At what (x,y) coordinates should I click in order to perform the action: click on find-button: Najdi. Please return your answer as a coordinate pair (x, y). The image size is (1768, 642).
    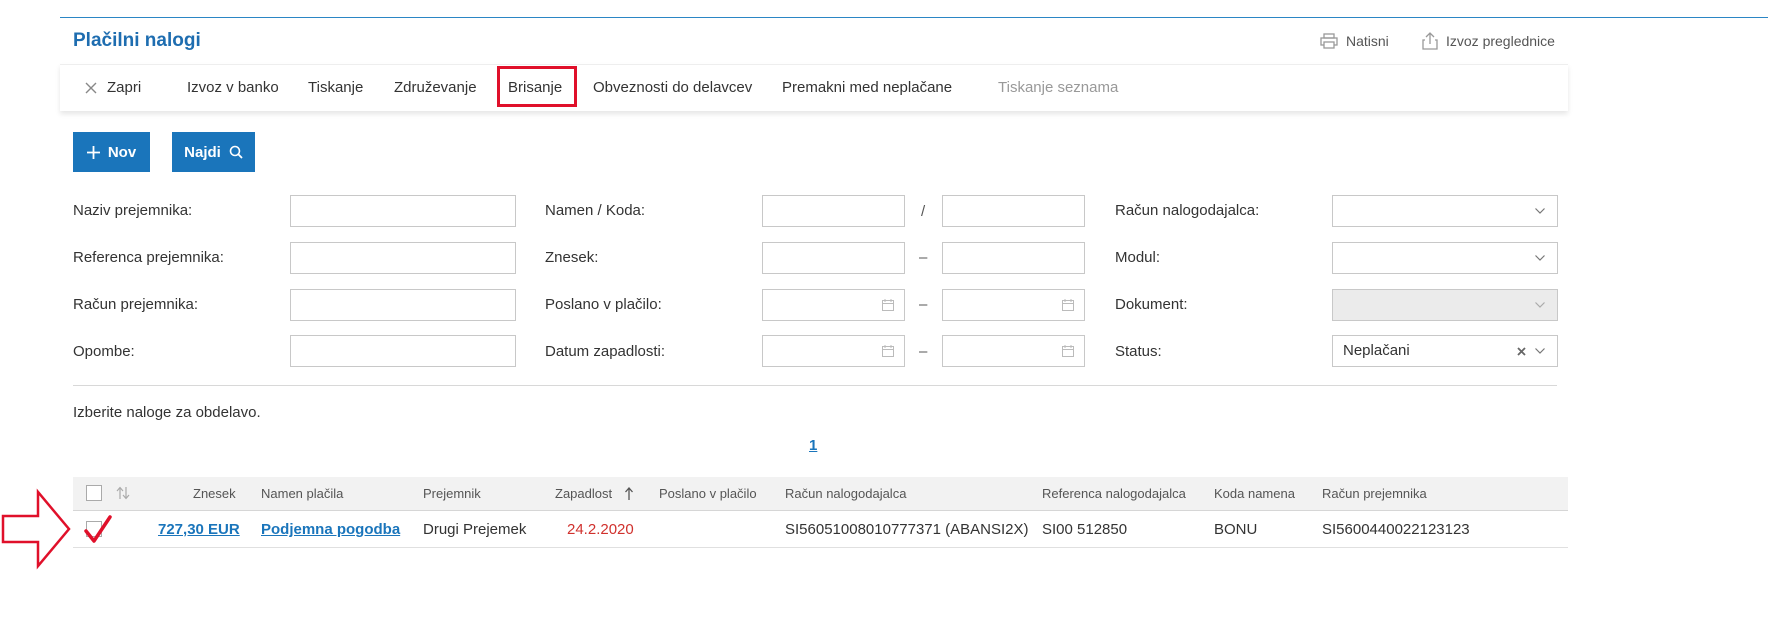
    Looking at the image, I should click on (213, 152).